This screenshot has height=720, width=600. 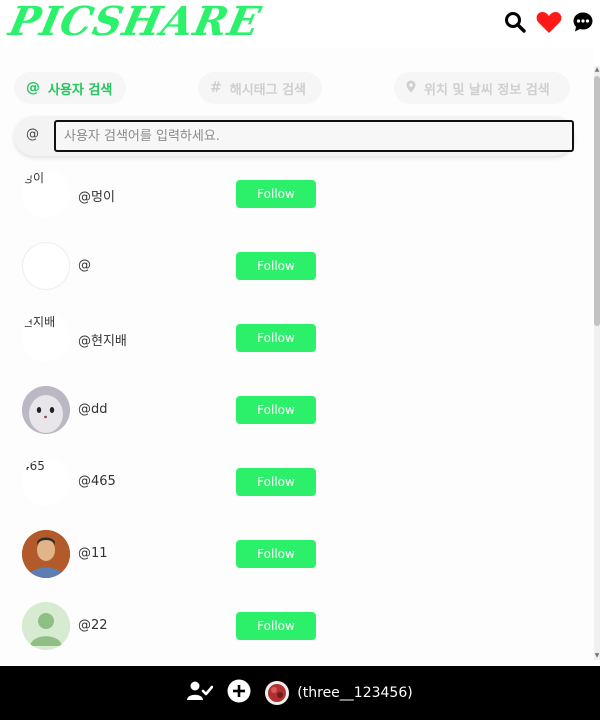 I want to click on user-check-icon, so click(x=200, y=693).